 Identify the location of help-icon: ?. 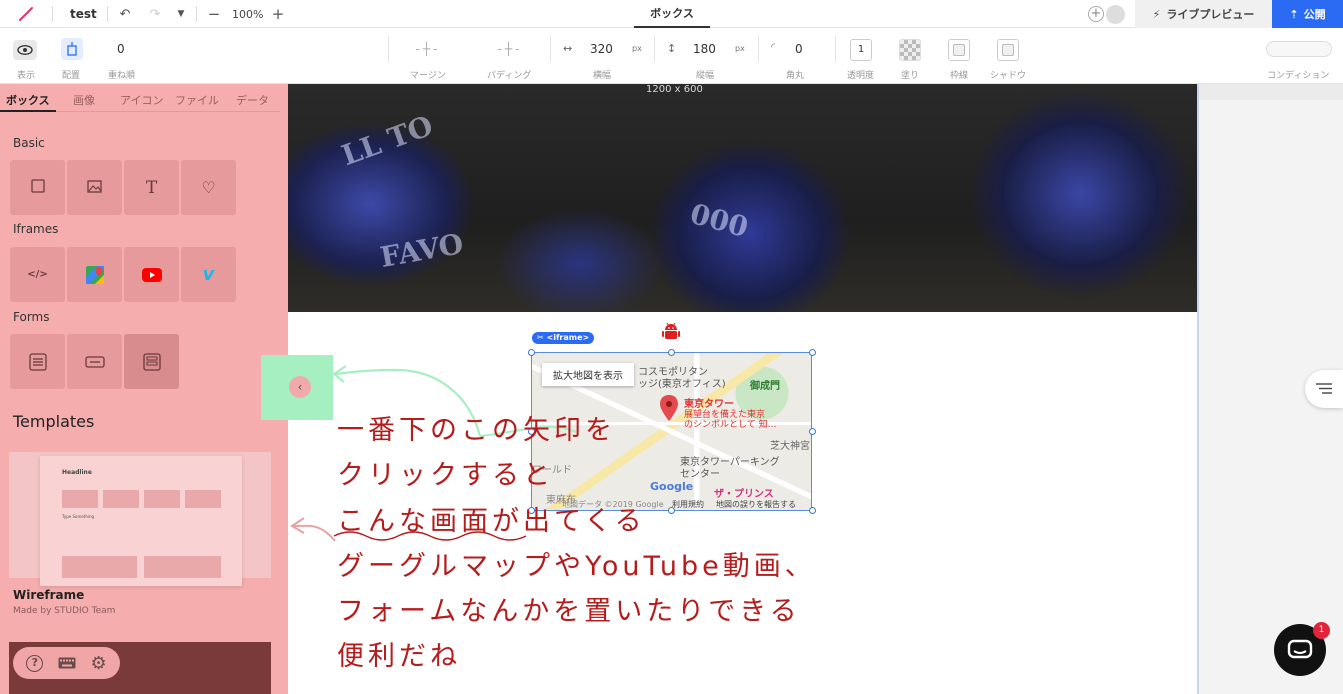
(35, 663).